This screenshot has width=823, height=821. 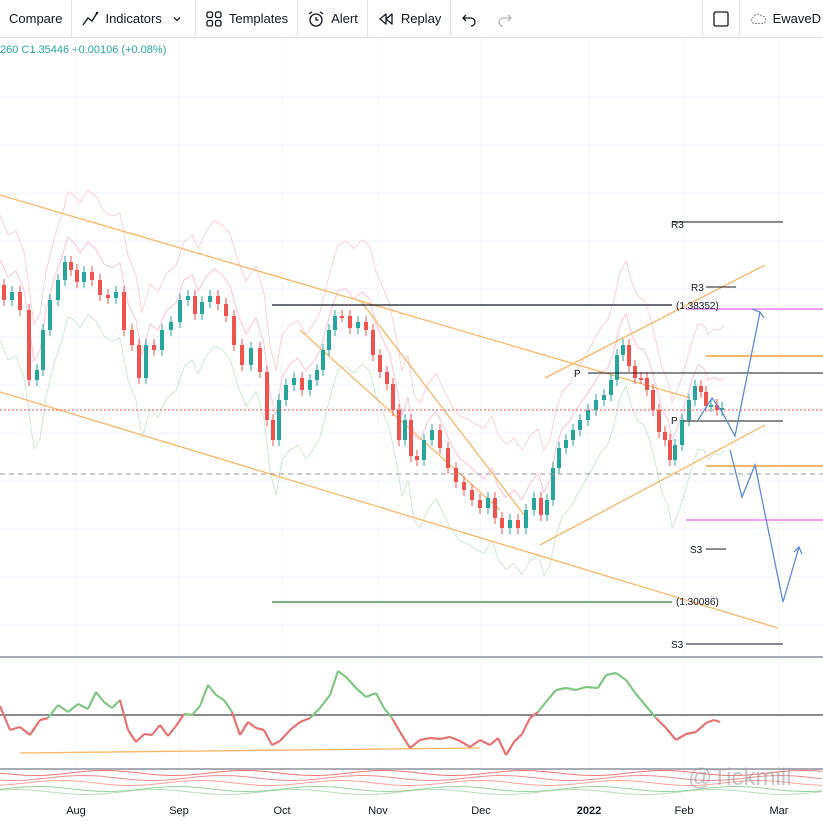 What do you see at coordinates (481, 811) in the screenshot?
I see `time-tick-dec: Dec` at bounding box center [481, 811].